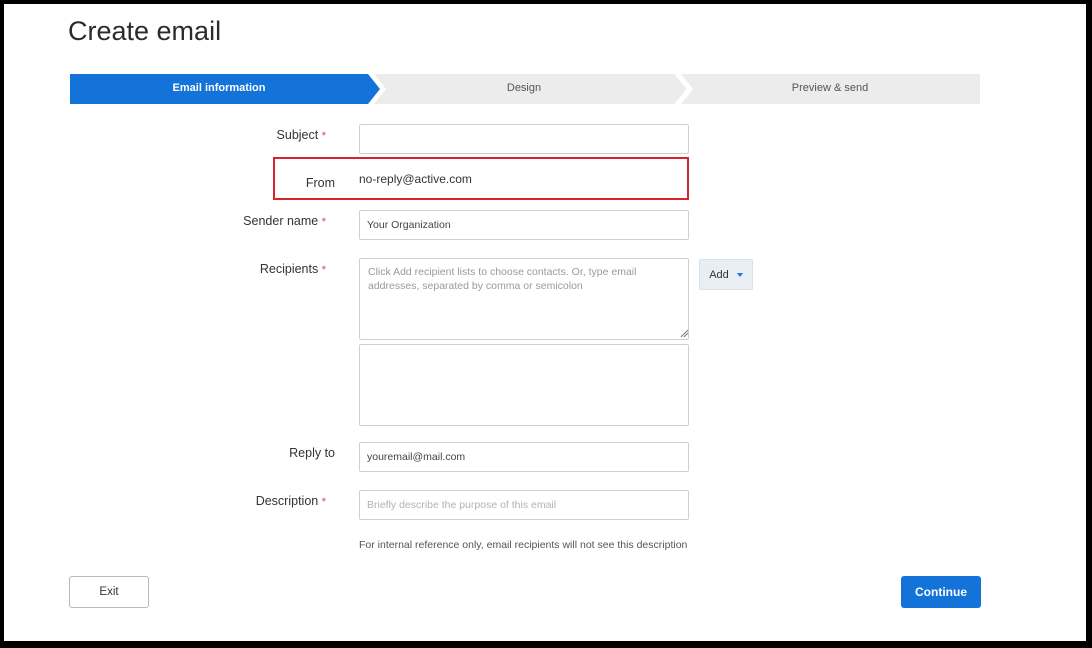 This screenshot has width=1092, height=648. What do you see at coordinates (219, 88) in the screenshot?
I see `step-email-information: Email information` at bounding box center [219, 88].